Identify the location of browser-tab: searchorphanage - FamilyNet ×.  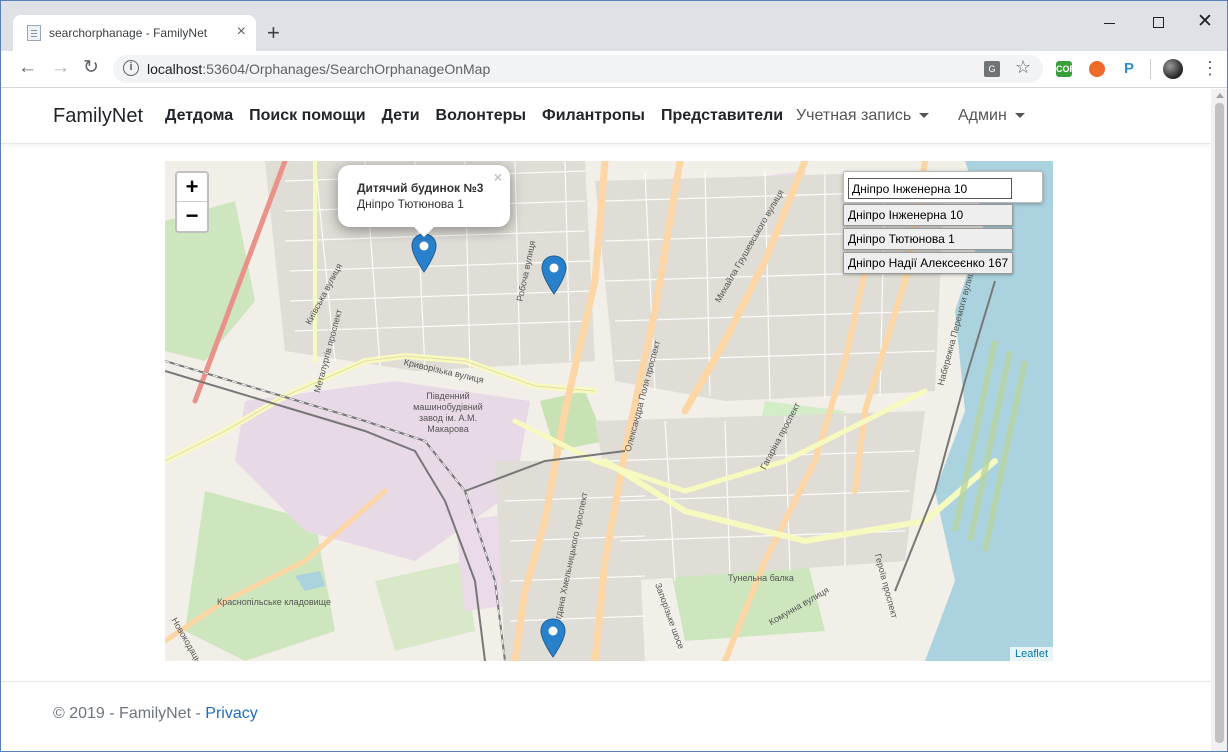
(134, 33).